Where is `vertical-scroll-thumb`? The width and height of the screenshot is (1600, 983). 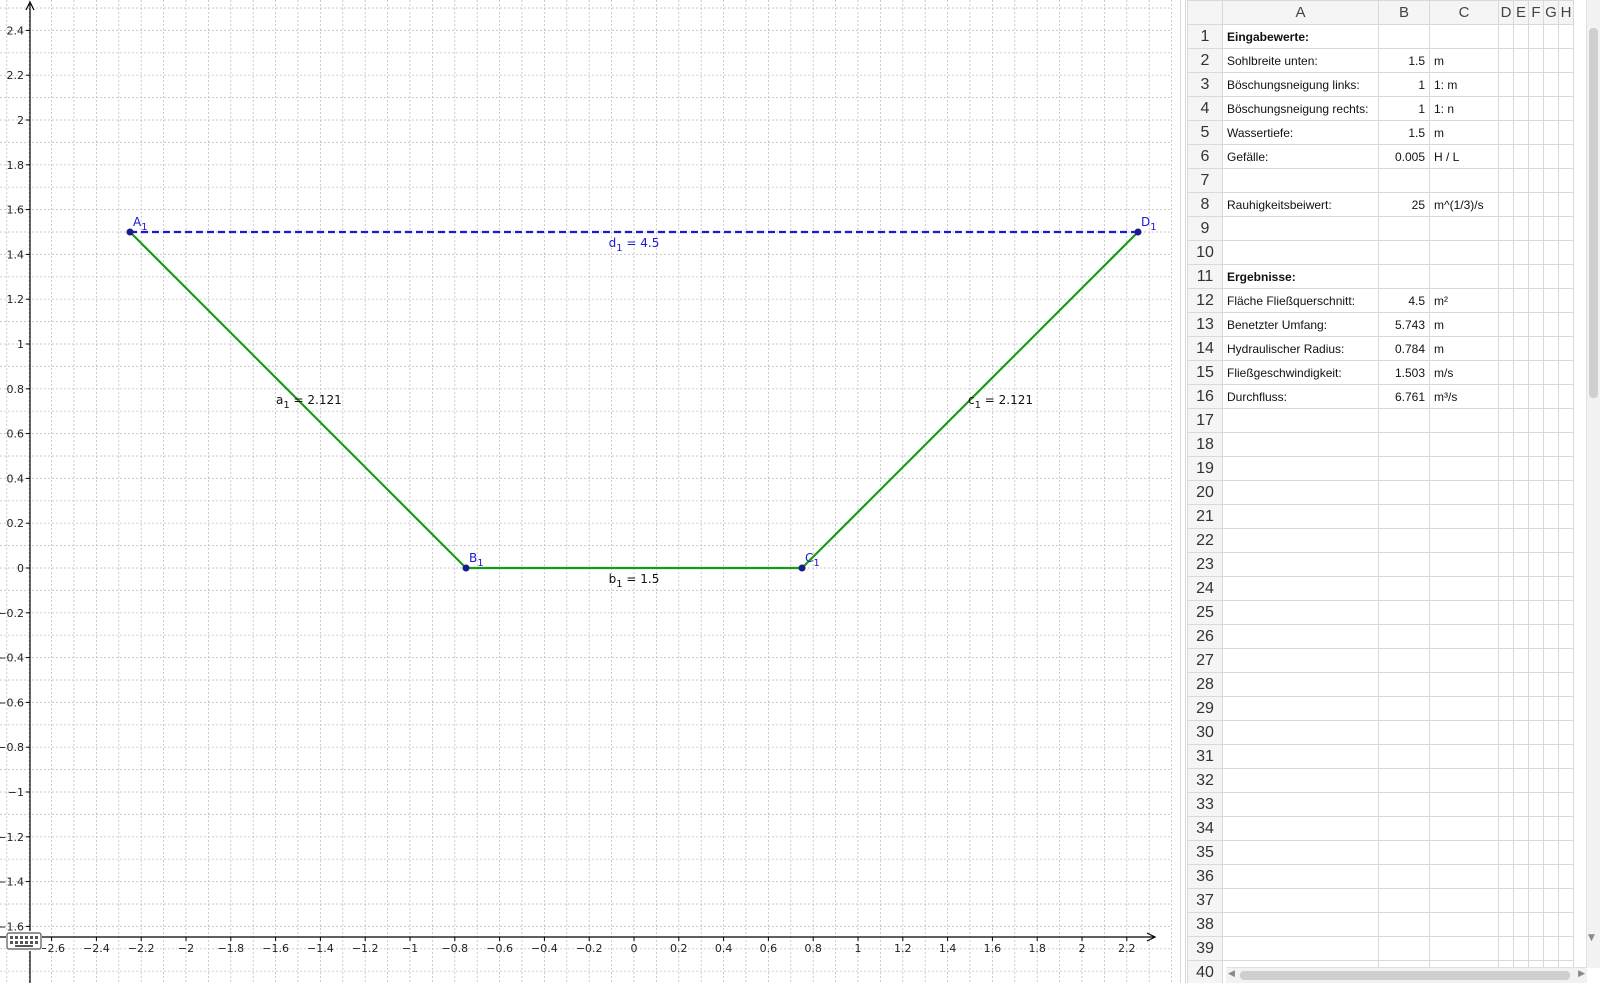 vertical-scroll-thumb is located at coordinates (1593, 213).